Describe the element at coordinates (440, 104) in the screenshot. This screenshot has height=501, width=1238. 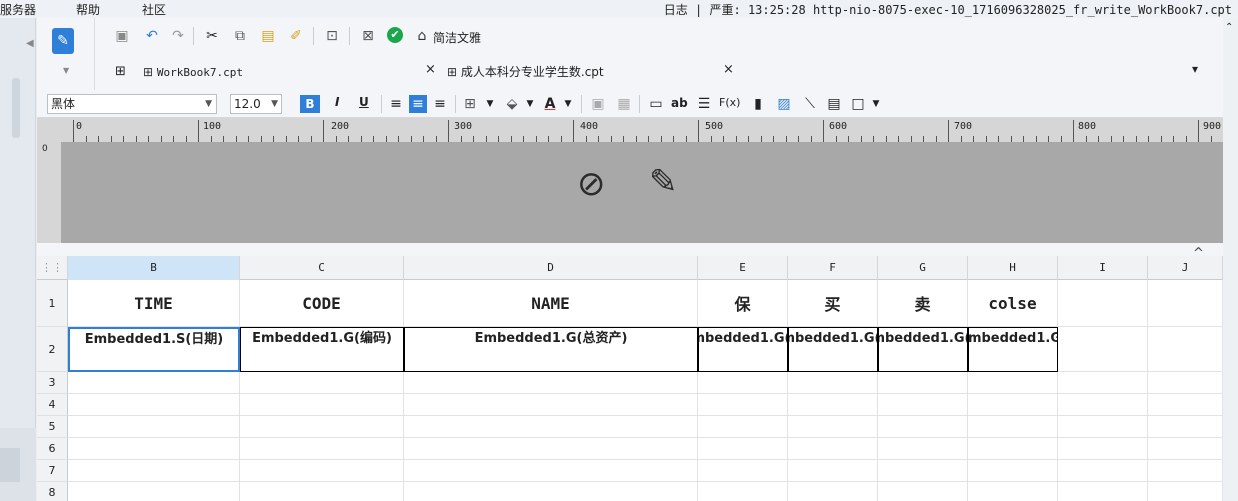
I see `align-right-icon: ≡` at that location.